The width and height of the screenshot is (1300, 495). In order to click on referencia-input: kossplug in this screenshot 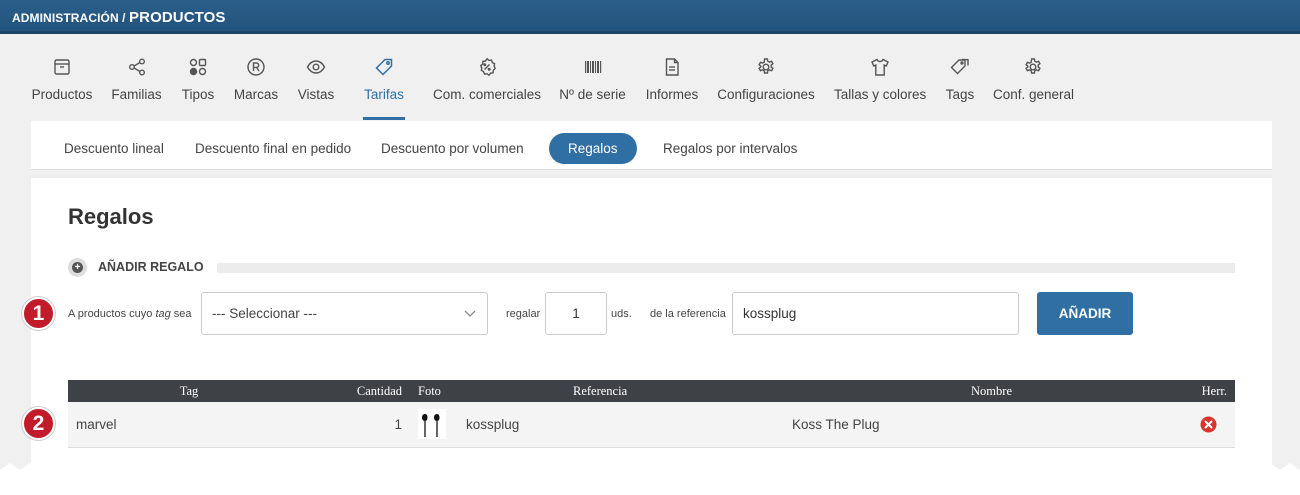, I will do `click(875, 313)`.